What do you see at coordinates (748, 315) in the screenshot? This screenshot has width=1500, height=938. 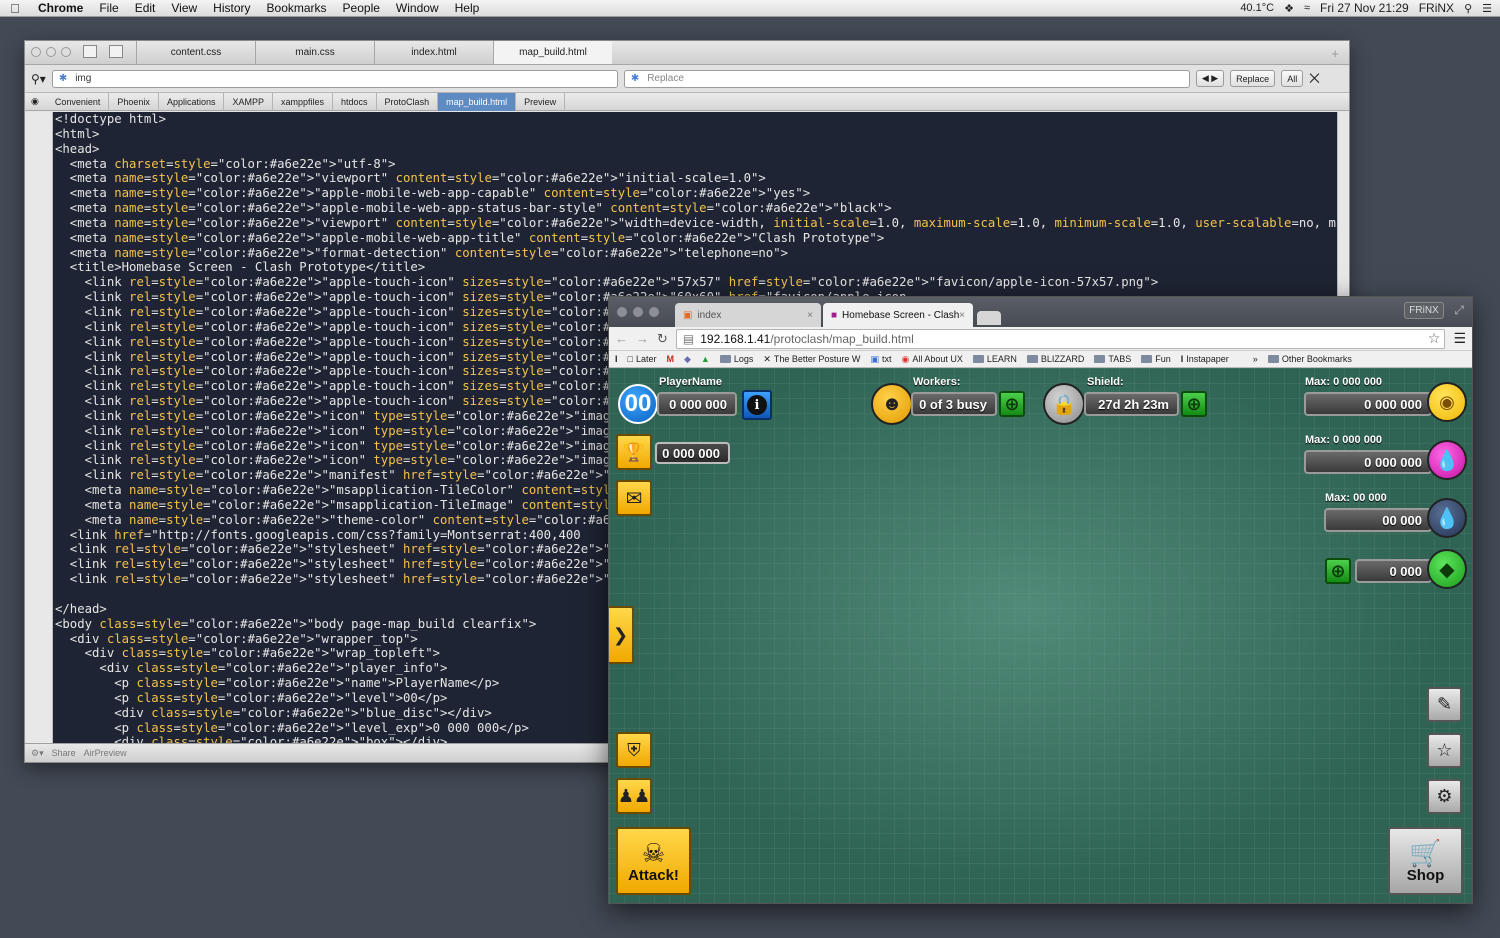 I see `browser-tab-index: ▣ index ×` at bounding box center [748, 315].